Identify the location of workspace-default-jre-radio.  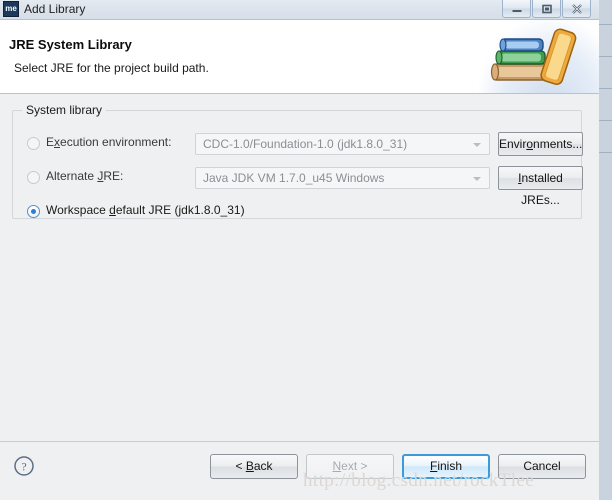
(33, 211).